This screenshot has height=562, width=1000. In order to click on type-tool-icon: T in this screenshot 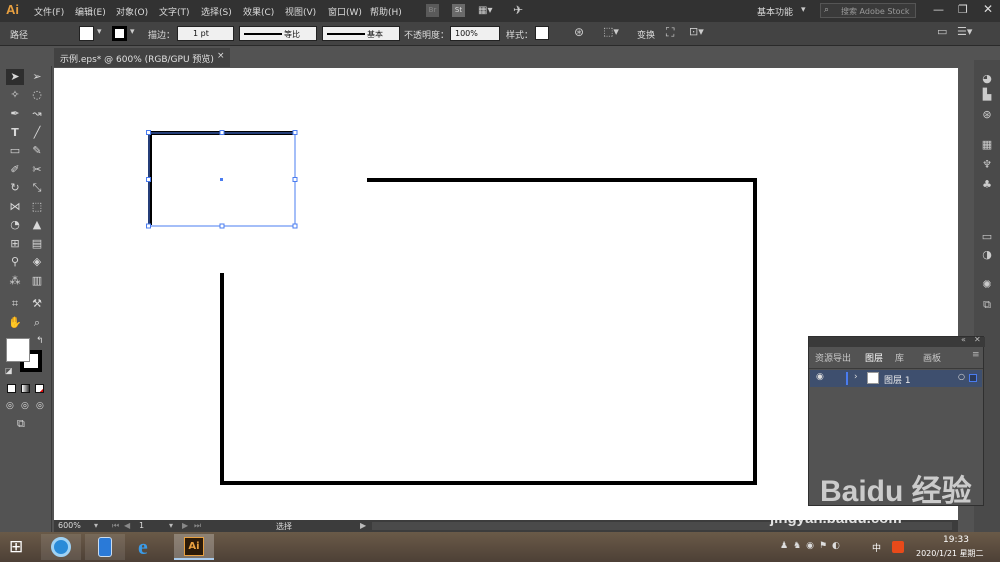, I will do `click(15, 133)`.